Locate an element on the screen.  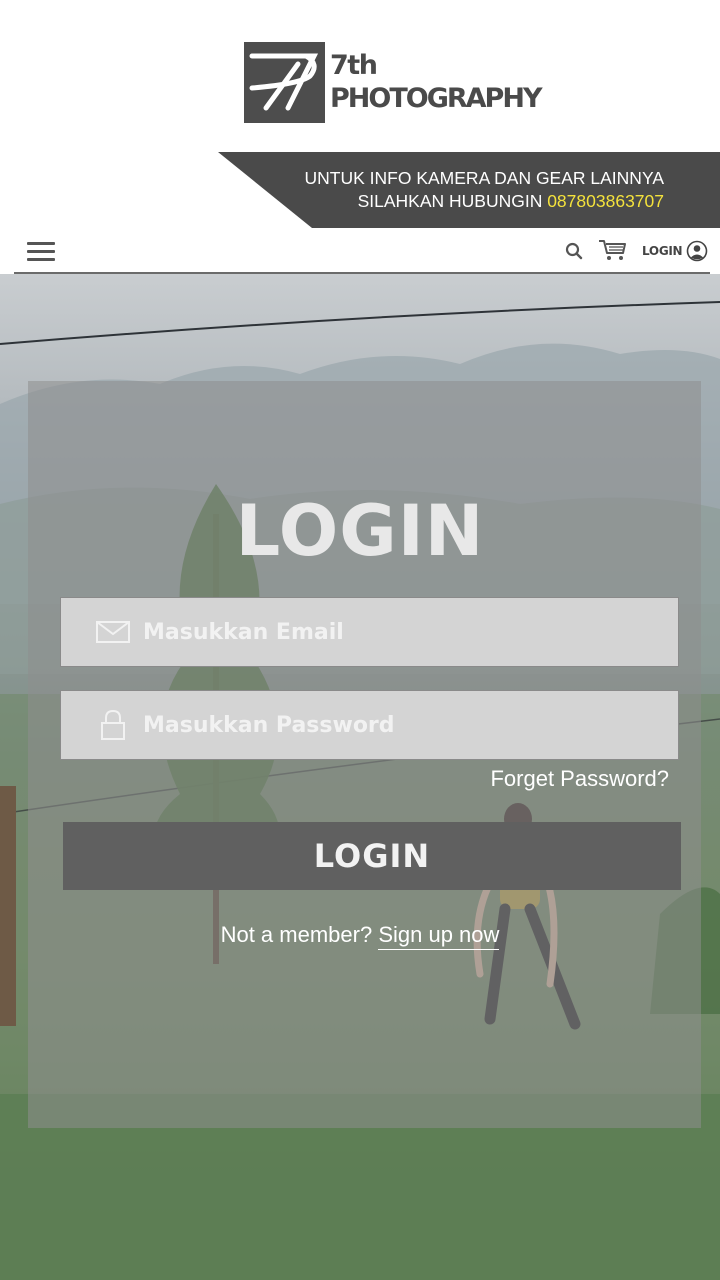
signup-row: Not a member? Sign up now is located at coordinates (360, 936).